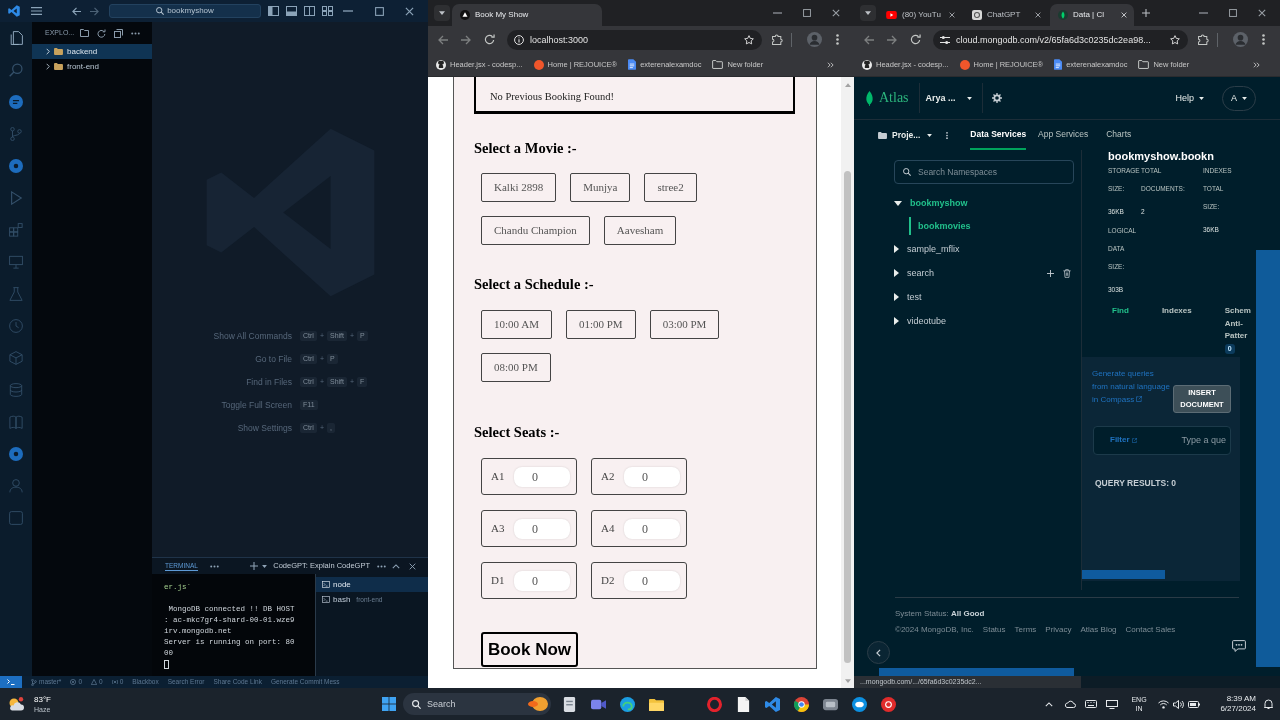 Image resolution: width=1280 pixels, height=720 pixels. I want to click on option-button: 01:00 PM, so click(600, 324).